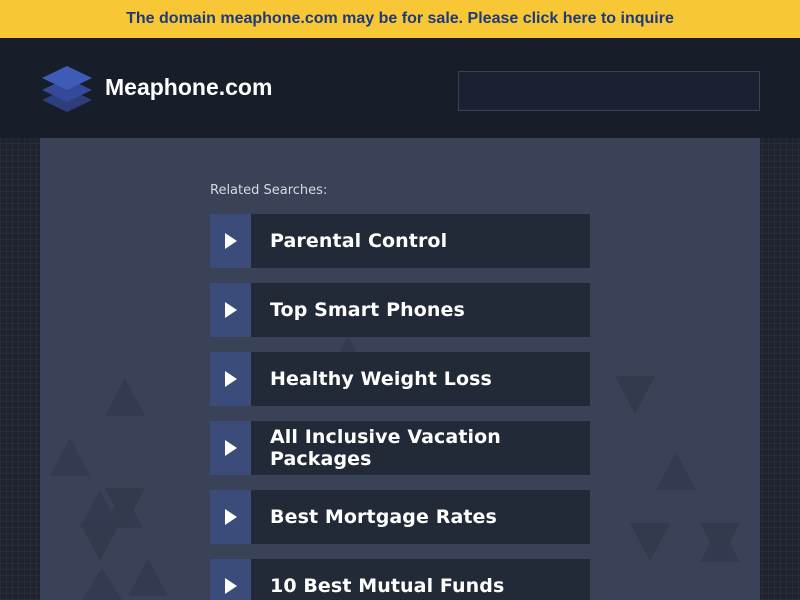  Describe the element at coordinates (420, 448) in the screenshot. I see `related-search-label: All Inclusive Vacation Packages` at that location.